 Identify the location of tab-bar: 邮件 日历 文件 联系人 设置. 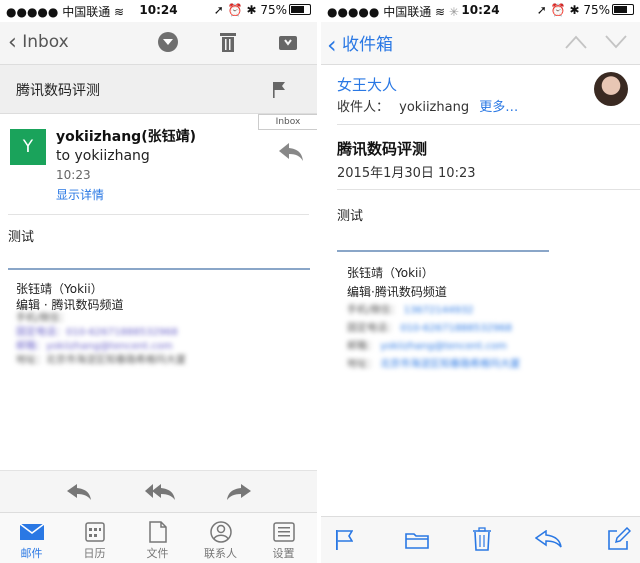
(158, 537).